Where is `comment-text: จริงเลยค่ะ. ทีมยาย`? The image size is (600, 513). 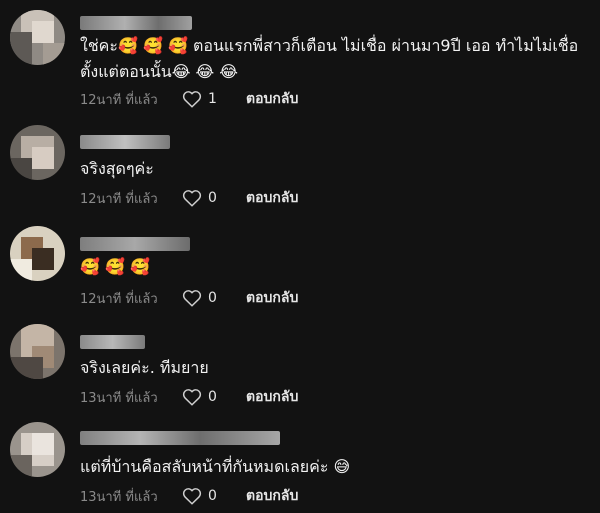 comment-text: จริงเลยค่ะ. ทีมยาย is located at coordinates (144, 367).